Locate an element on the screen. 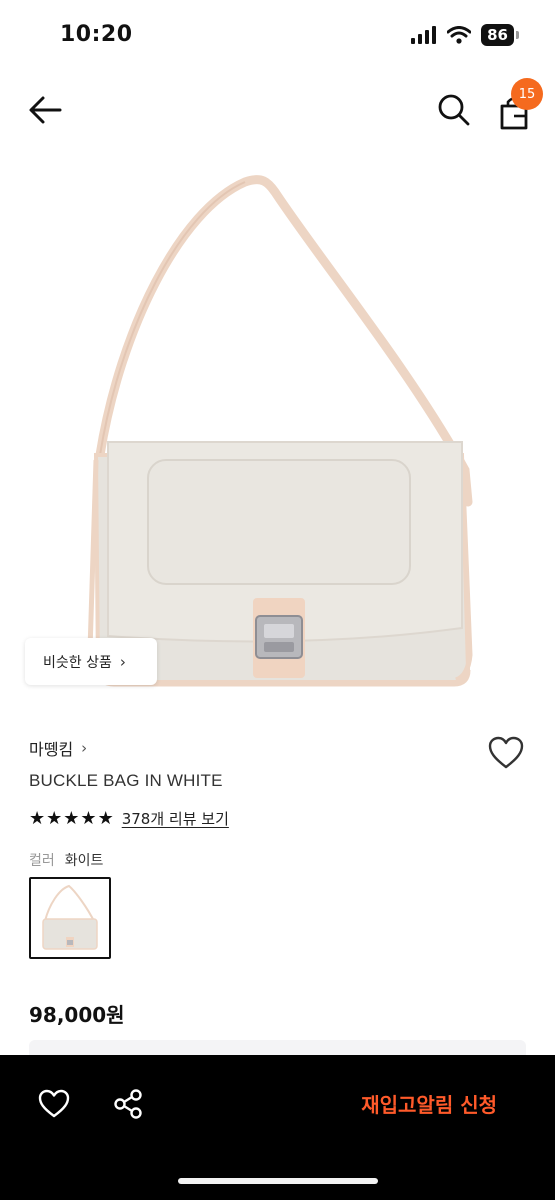  similar-products-button: 비슷한 상품 › is located at coordinates (91, 661).